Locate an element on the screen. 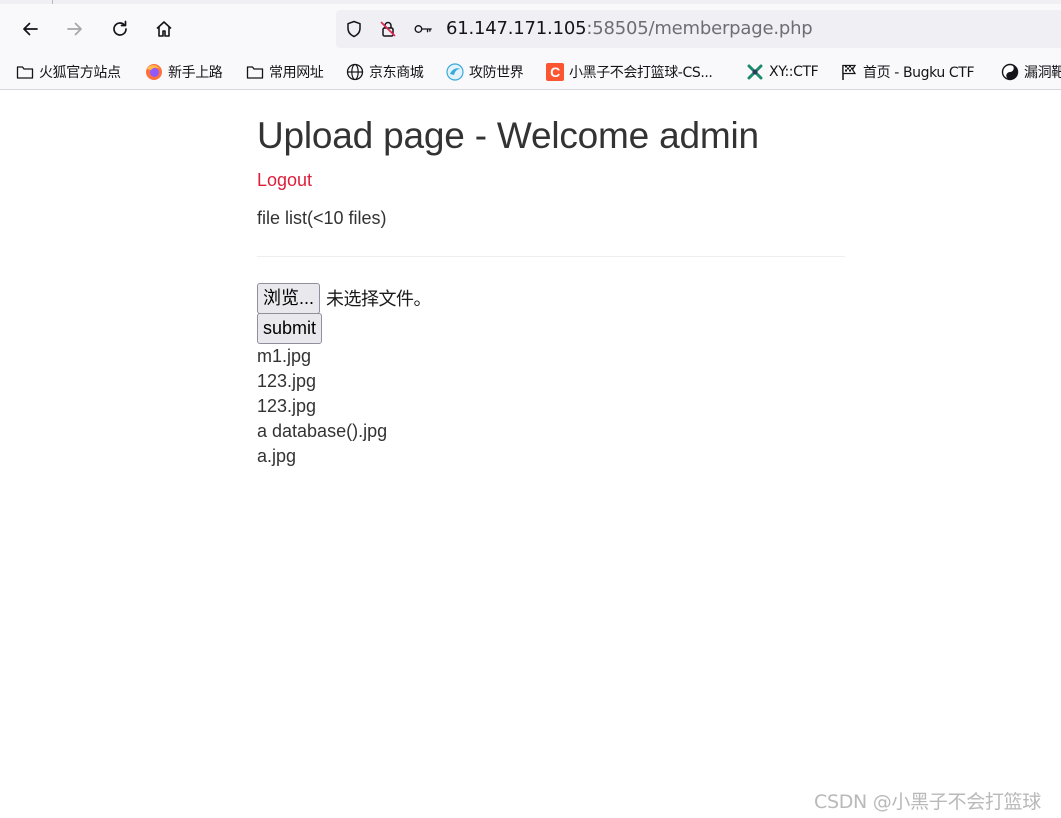 The width and height of the screenshot is (1061, 818). file-list-item: a.jpg is located at coordinates (277, 456).